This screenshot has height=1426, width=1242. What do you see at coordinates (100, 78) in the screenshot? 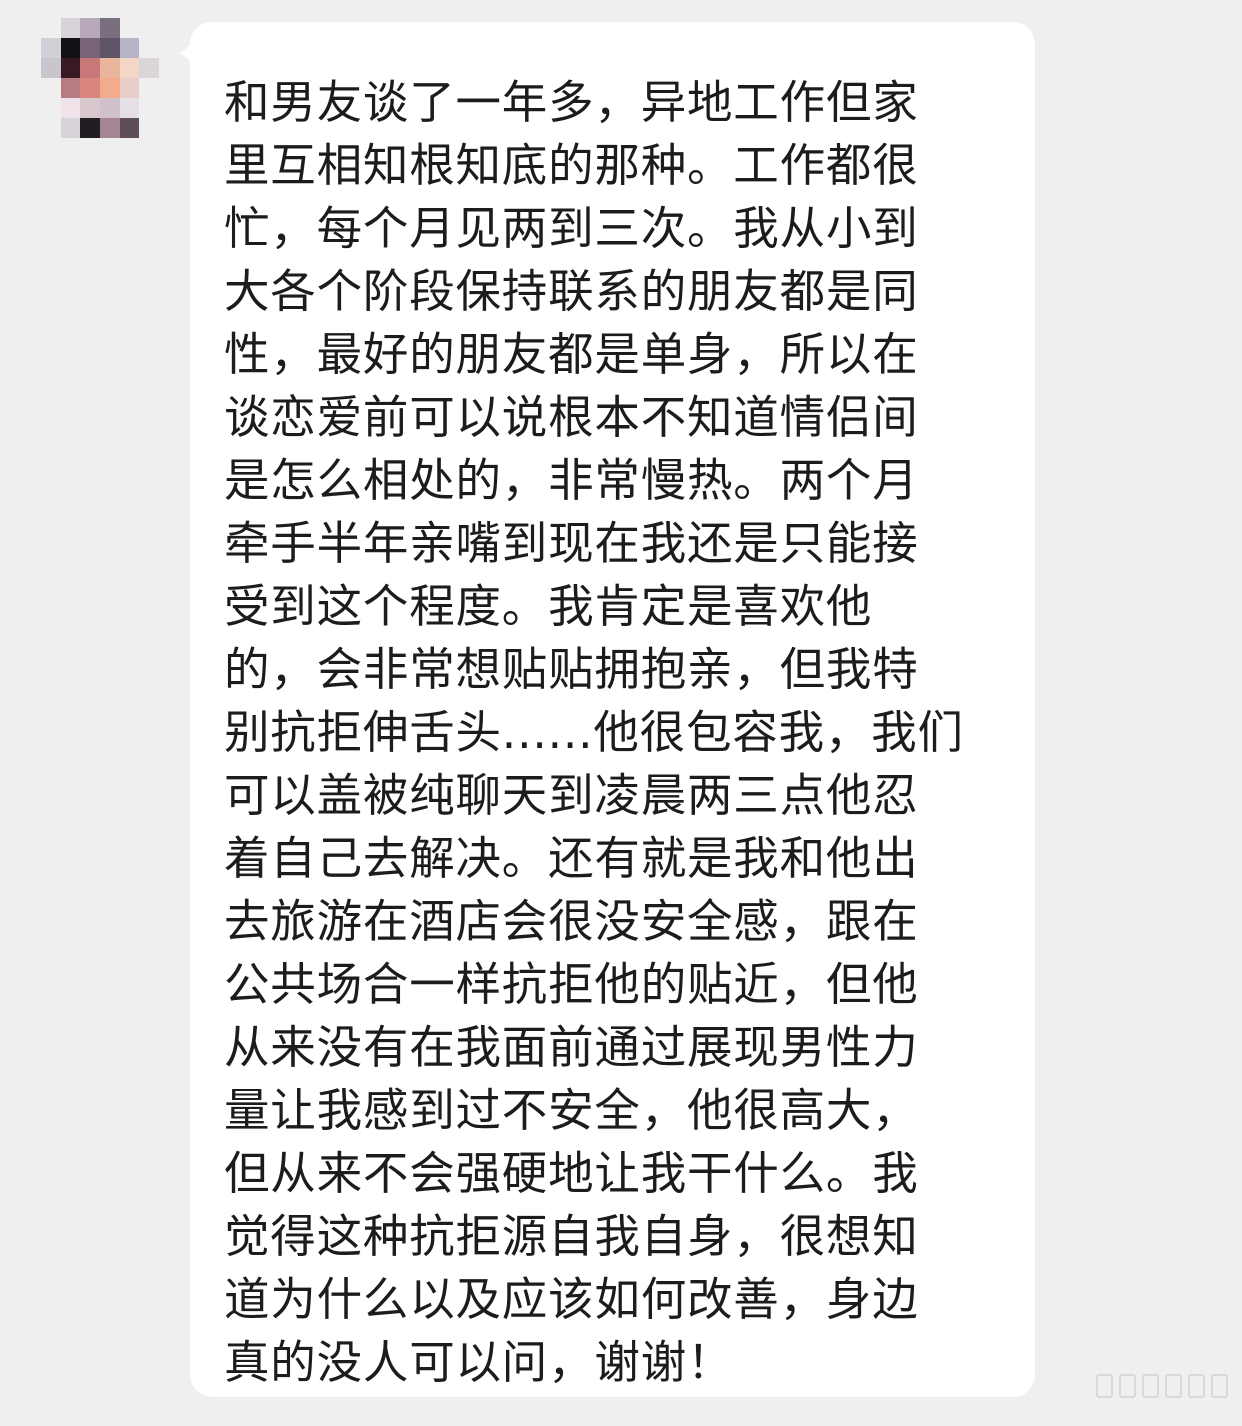
I see `pixelated-avatar-icon` at bounding box center [100, 78].